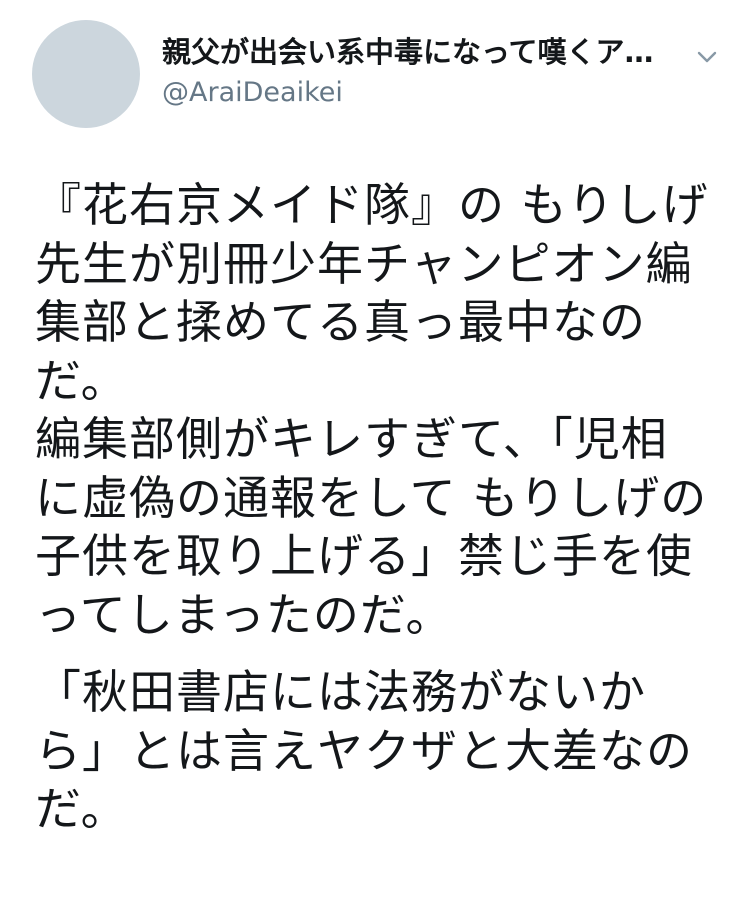  Describe the element at coordinates (372, 205) in the screenshot. I see `tweet-line: 『花右京メイド隊』の もりしげ` at that location.